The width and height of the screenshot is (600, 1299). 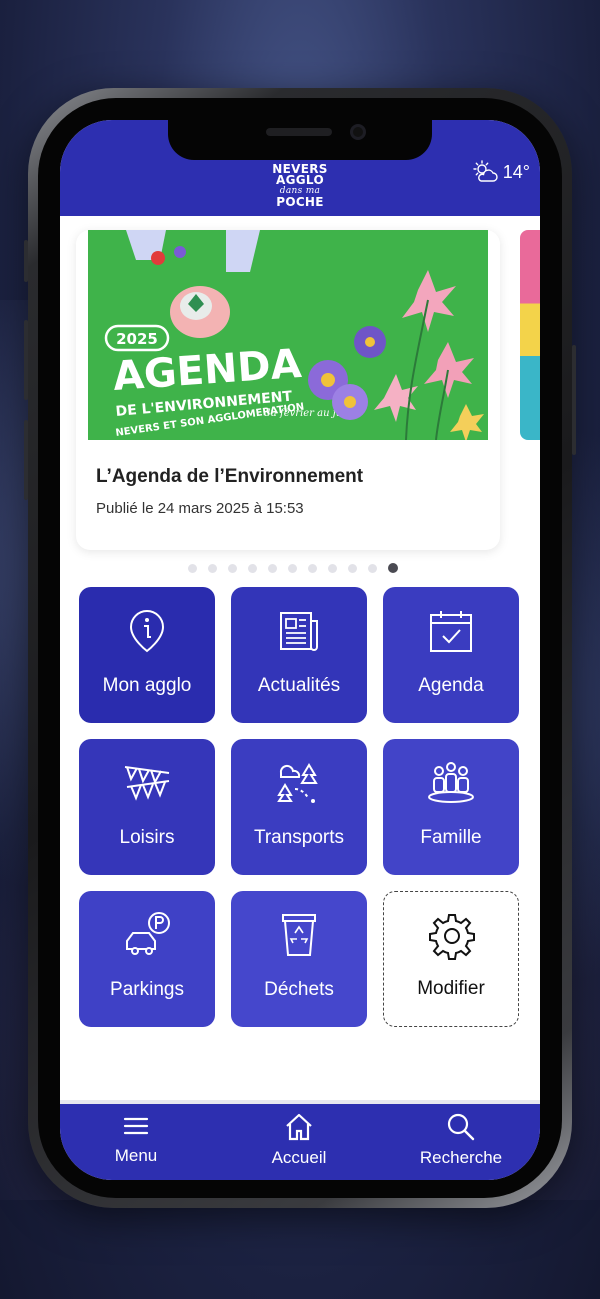 What do you see at coordinates (461, 1127) in the screenshot?
I see `search-icon` at bounding box center [461, 1127].